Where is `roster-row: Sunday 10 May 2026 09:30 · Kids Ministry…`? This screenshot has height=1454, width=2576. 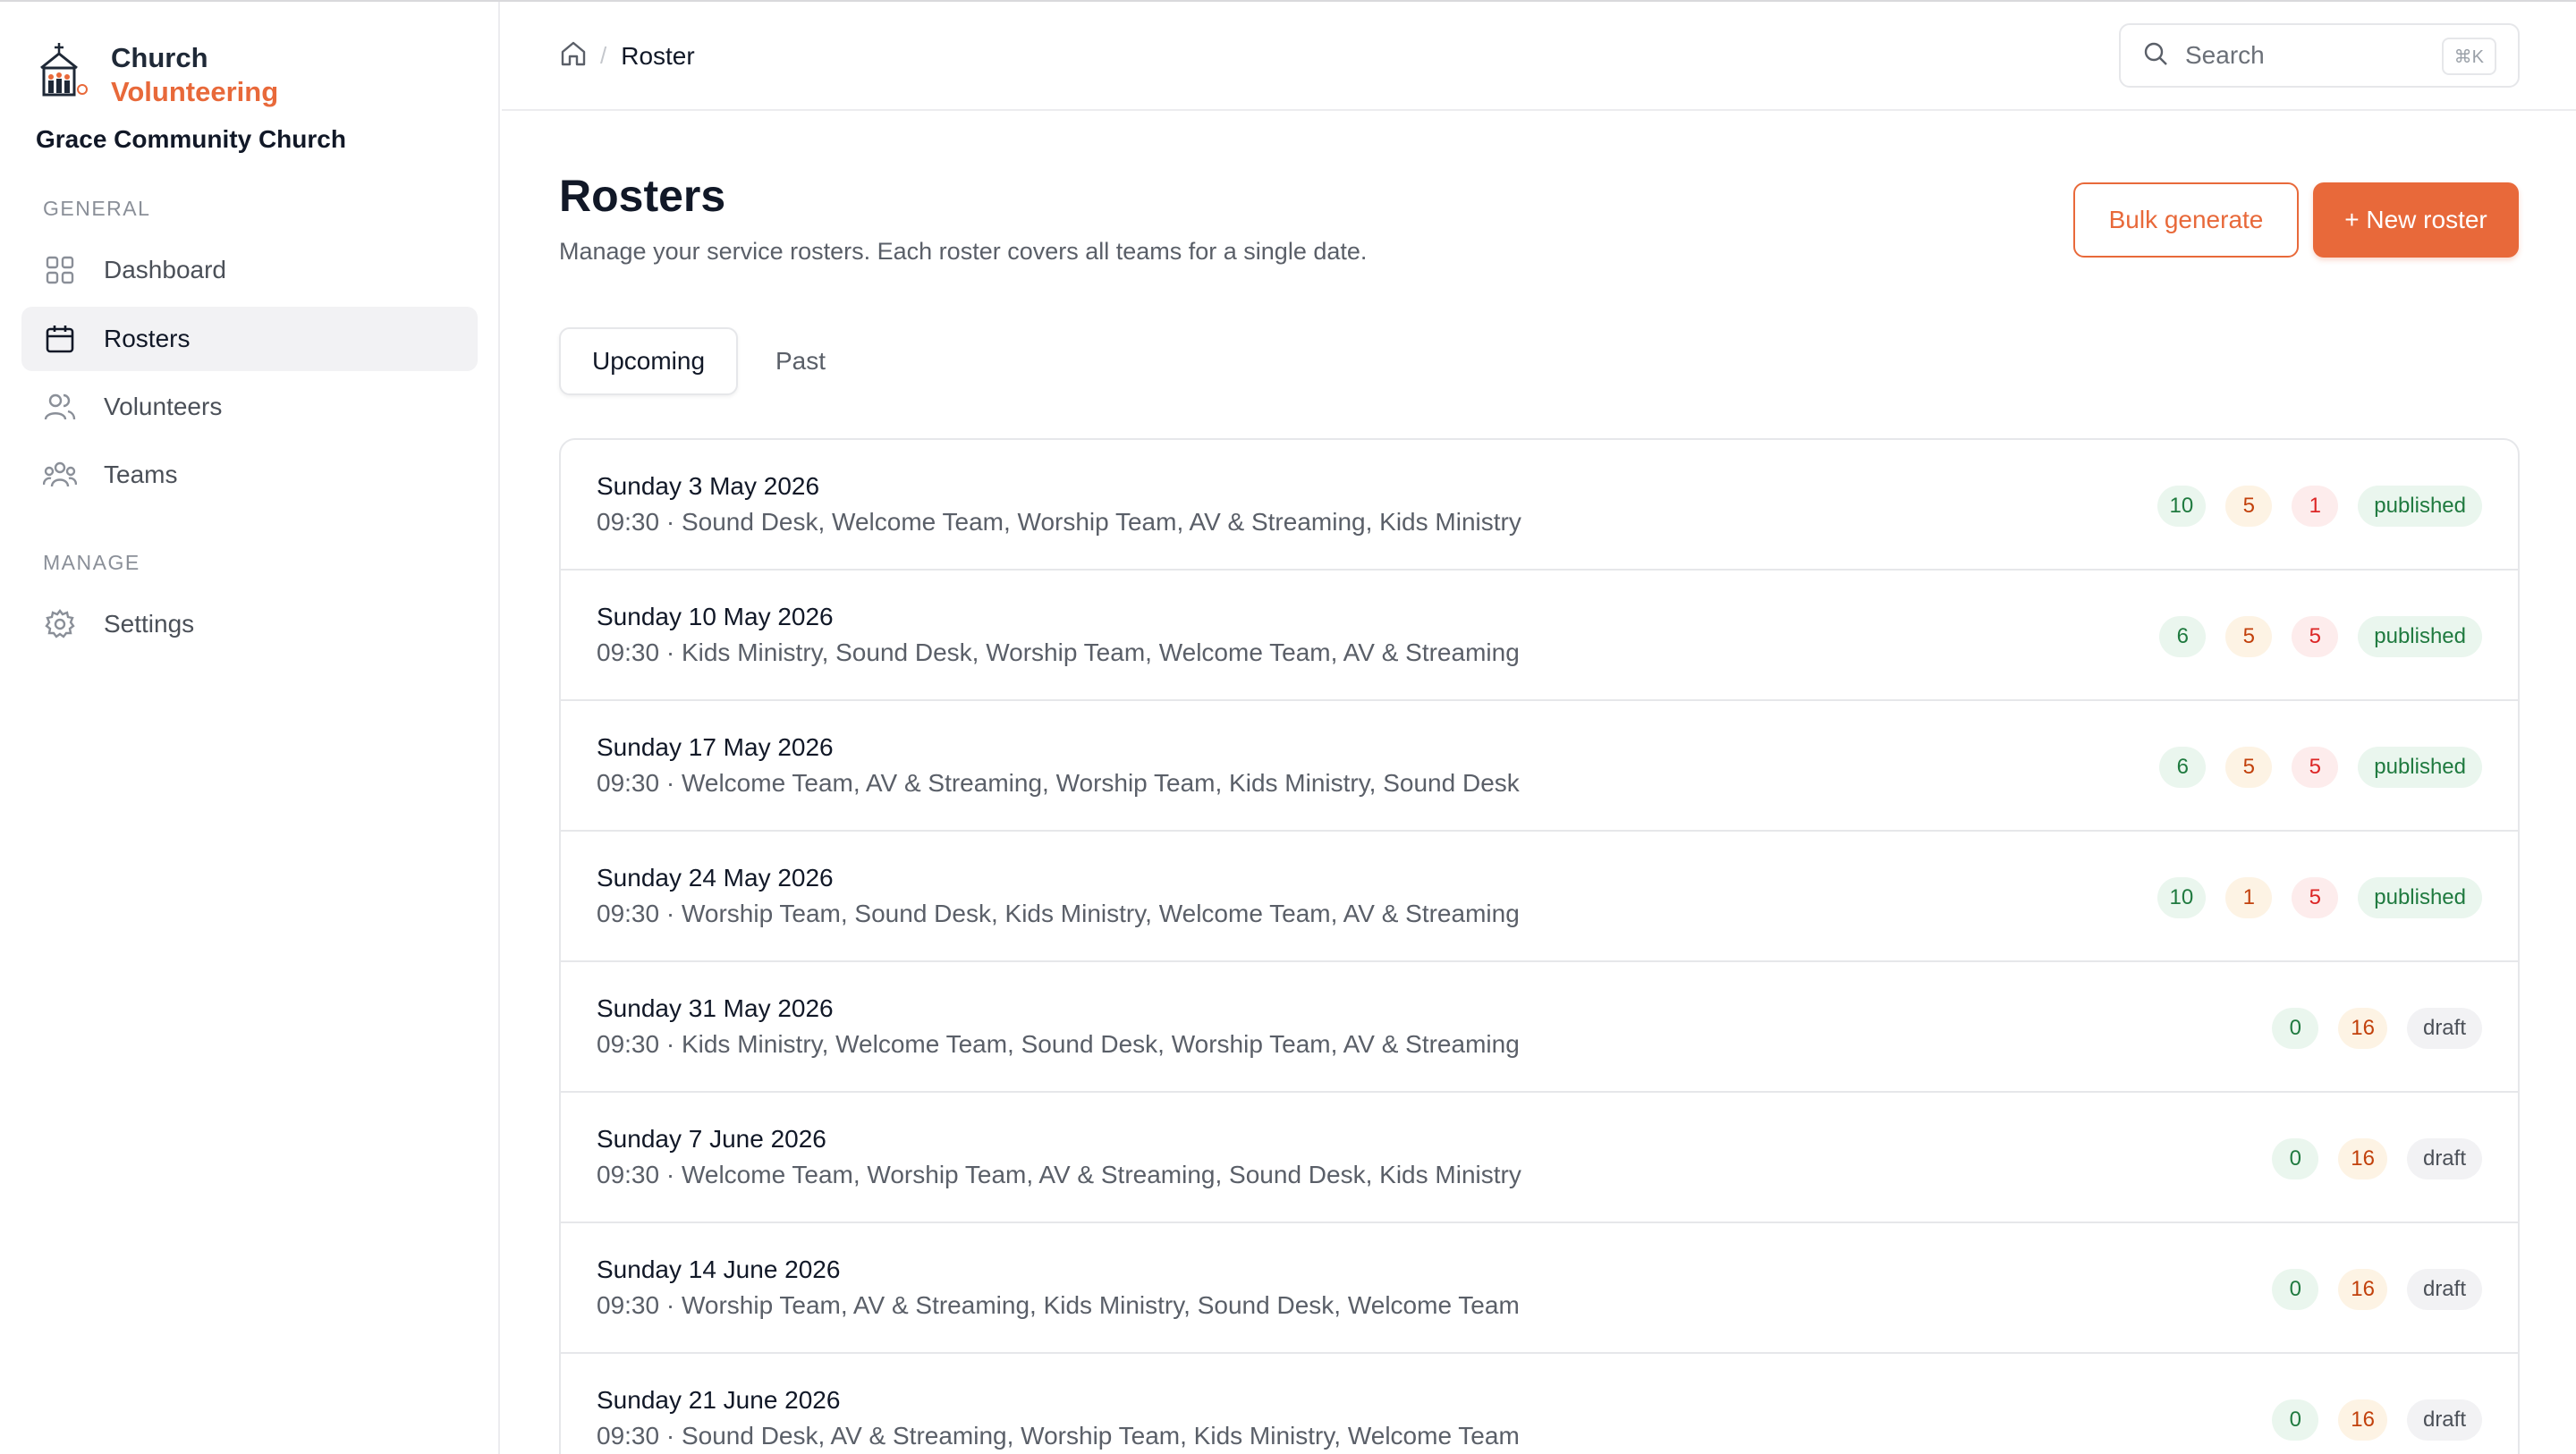 roster-row: Sunday 10 May 2026 09:30 · Kids Ministry… is located at coordinates (1539, 636).